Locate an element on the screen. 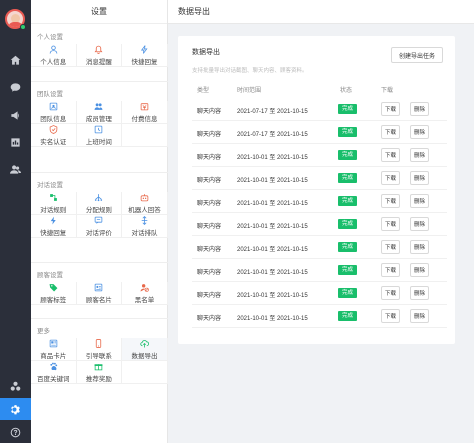  setting-guide-contact: 引导联系 is located at coordinates (99, 349).